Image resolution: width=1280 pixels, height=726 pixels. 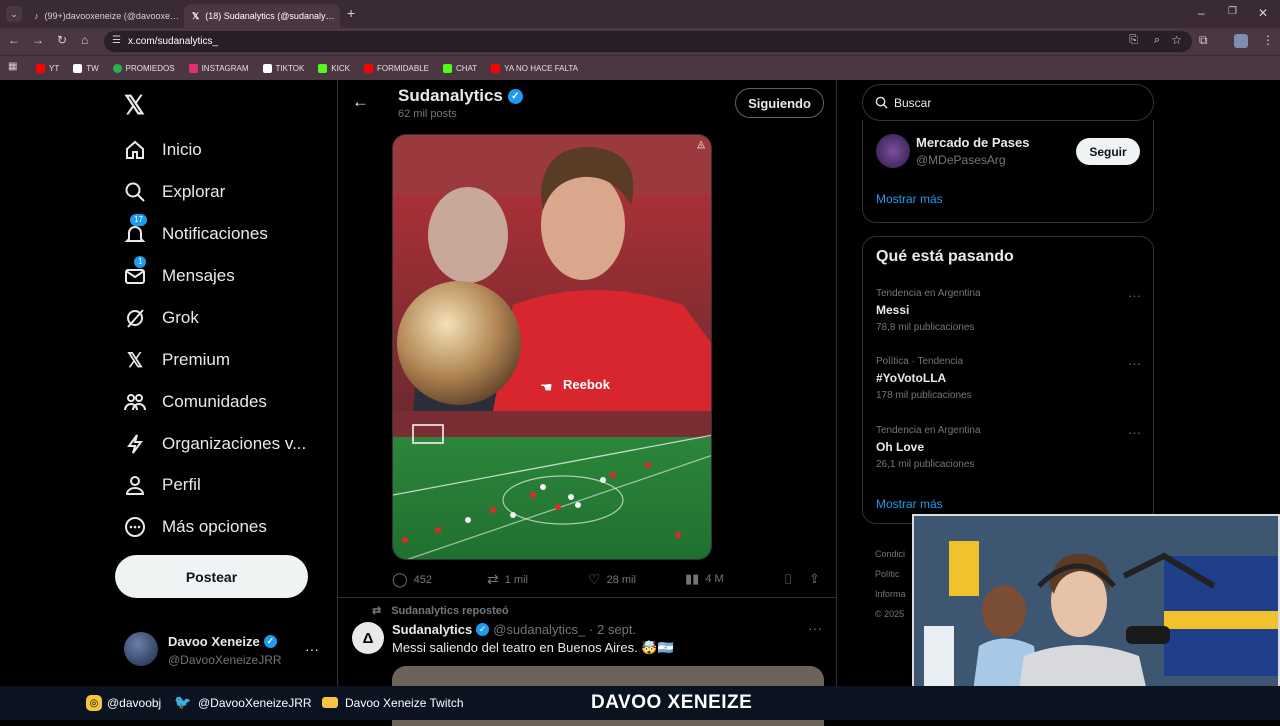 What do you see at coordinates (135, 192) in the screenshot?
I see `search-icon` at bounding box center [135, 192].